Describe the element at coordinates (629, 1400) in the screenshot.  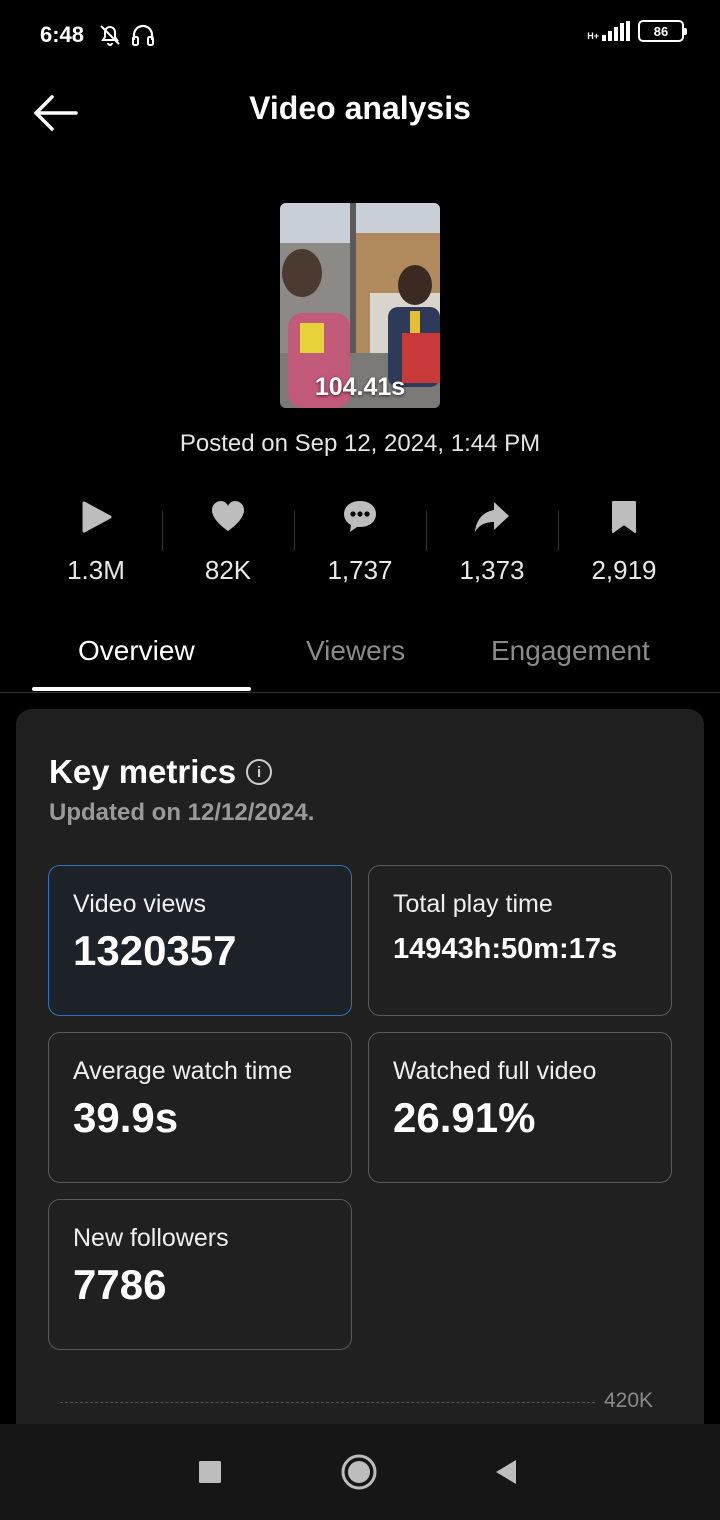
I see `chart-y-tick: 420K` at that location.